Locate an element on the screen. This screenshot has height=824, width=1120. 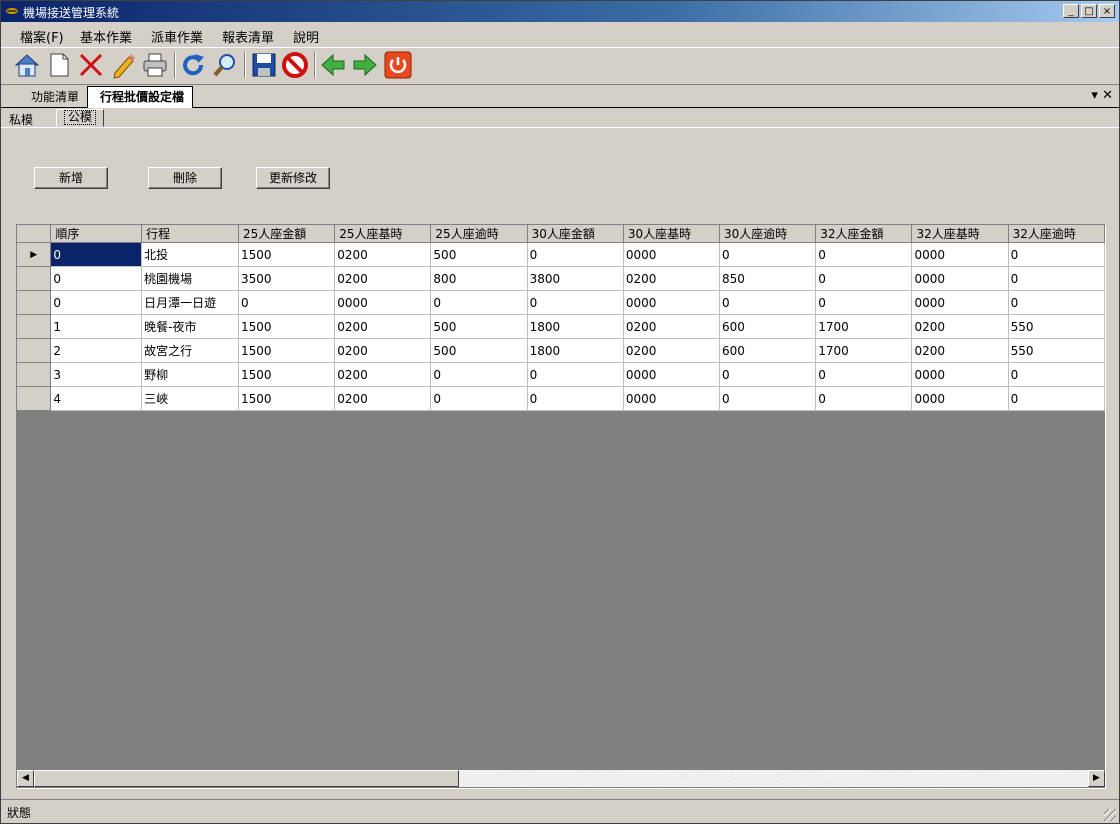
table-cell: 晚餐-夜市 is located at coordinates (190, 326).